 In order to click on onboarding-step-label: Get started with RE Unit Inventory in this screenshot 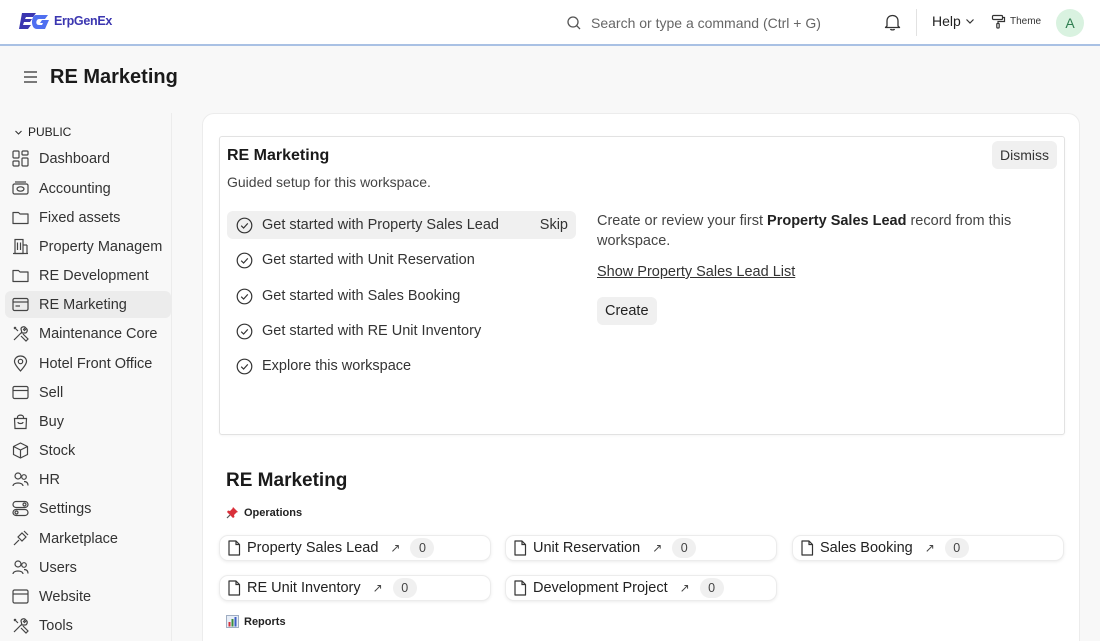, I will do `click(372, 331)`.